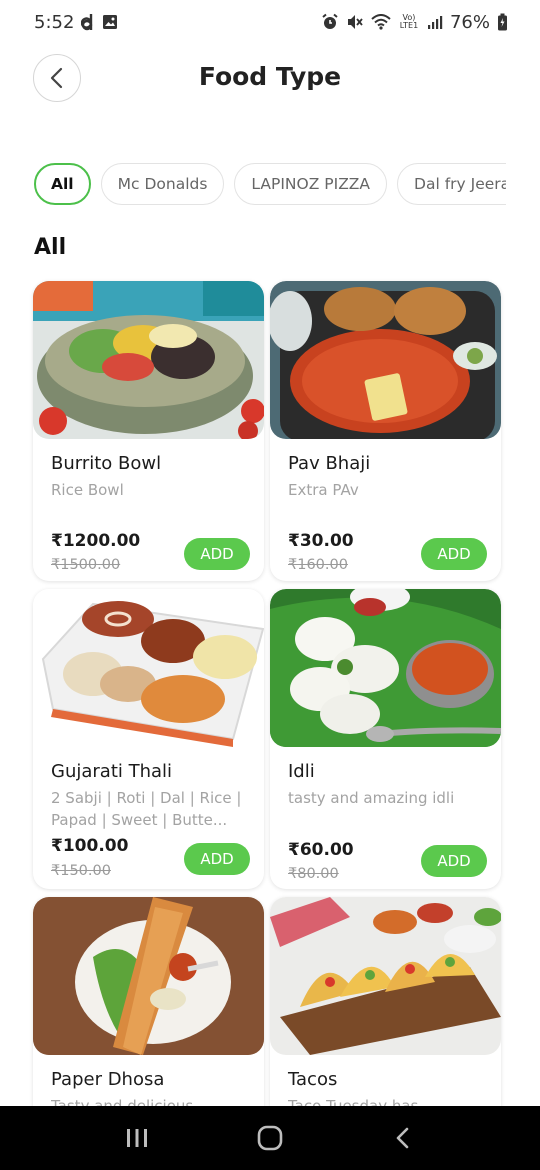  What do you see at coordinates (96, 541) in the screenshot?
I see `product-price: ₹1200.00` at bounding box center [96, 541].